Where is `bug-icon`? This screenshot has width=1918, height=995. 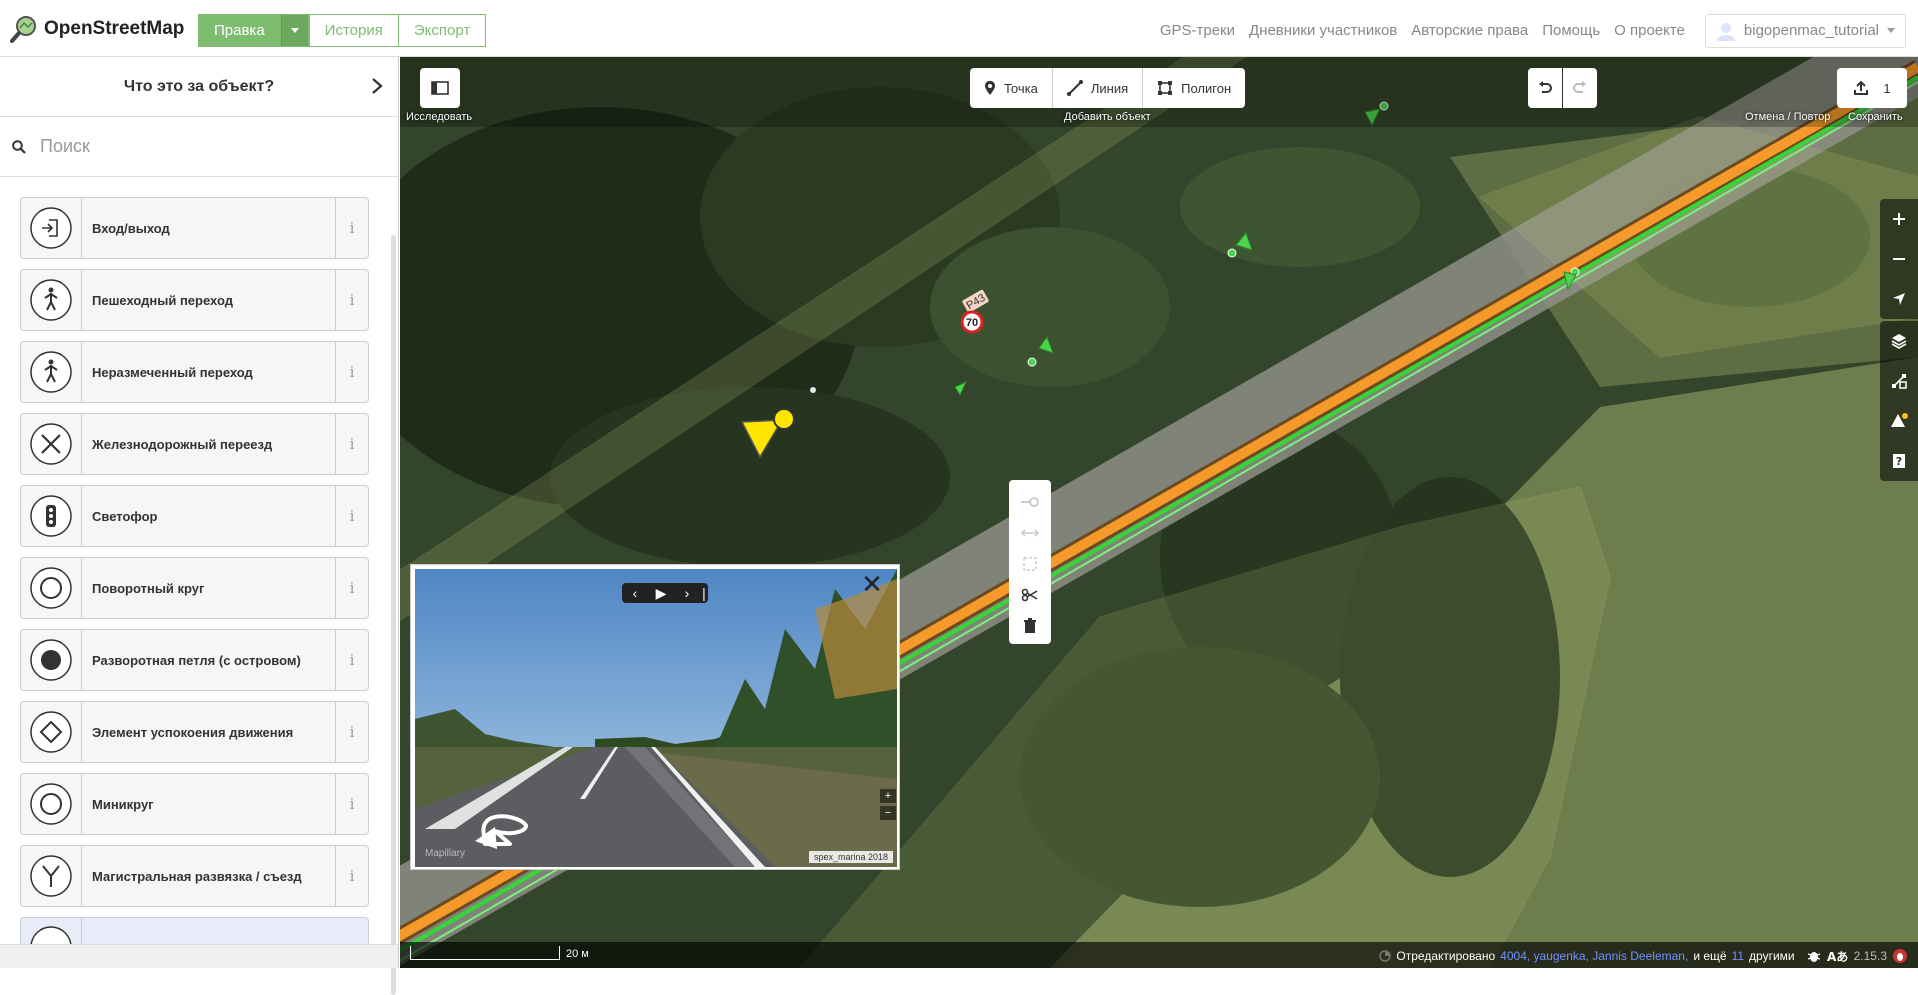
bug-icon is located at coordinates (1814, 956).